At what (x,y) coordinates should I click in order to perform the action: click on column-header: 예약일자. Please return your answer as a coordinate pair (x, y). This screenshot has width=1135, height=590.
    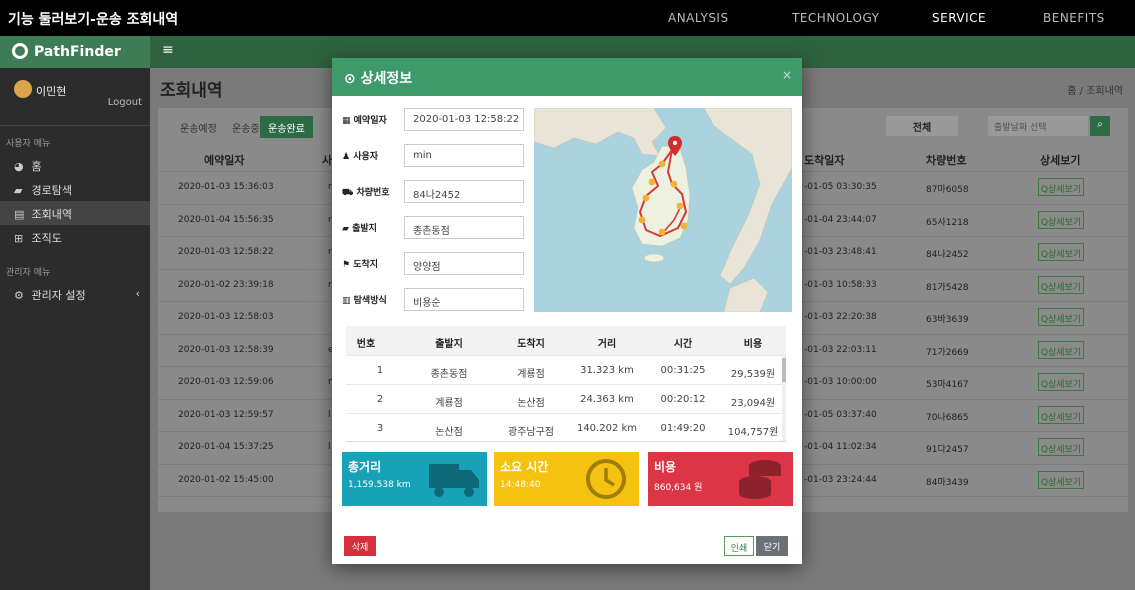
    Looking at the image, I should click on (224, 160).